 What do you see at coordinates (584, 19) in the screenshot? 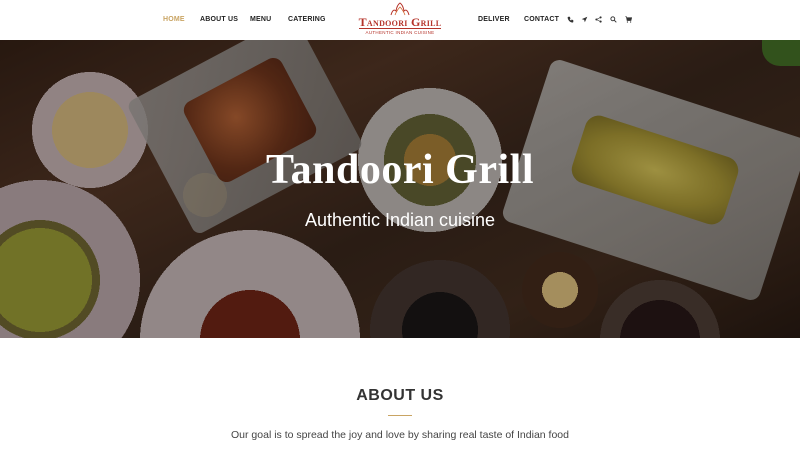
I see `location-arrow-icon` at bounding box center [584, 19].